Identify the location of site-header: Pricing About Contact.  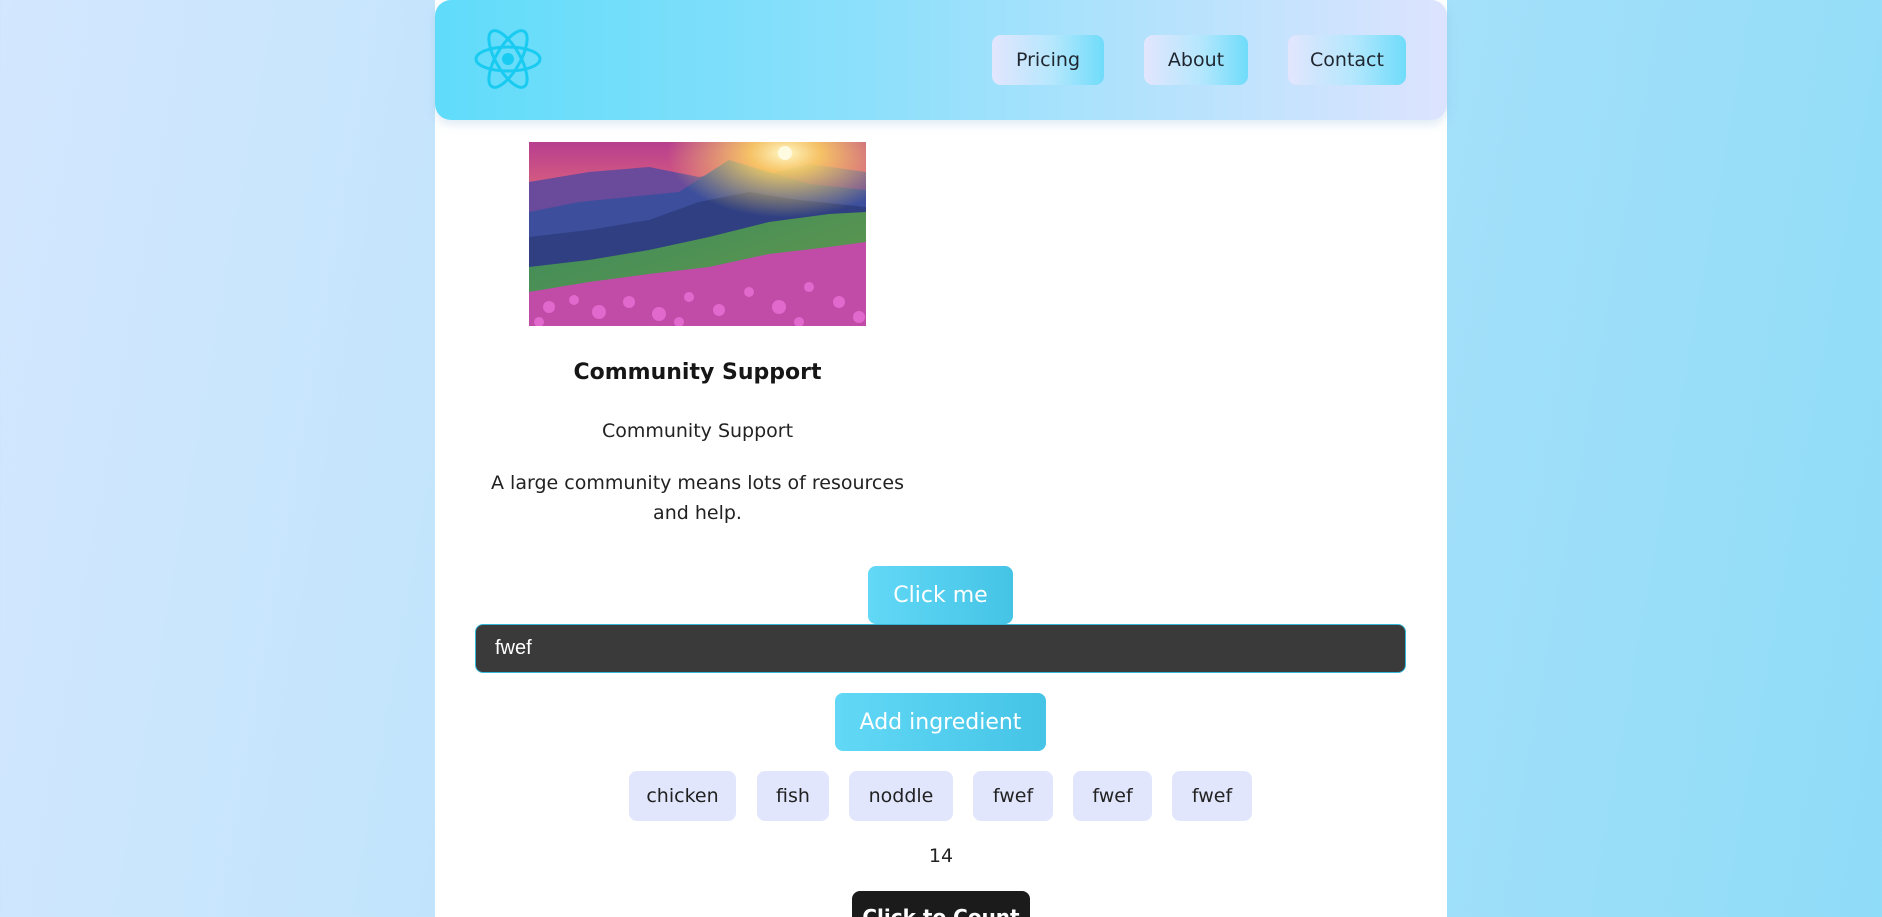
(941, 60).